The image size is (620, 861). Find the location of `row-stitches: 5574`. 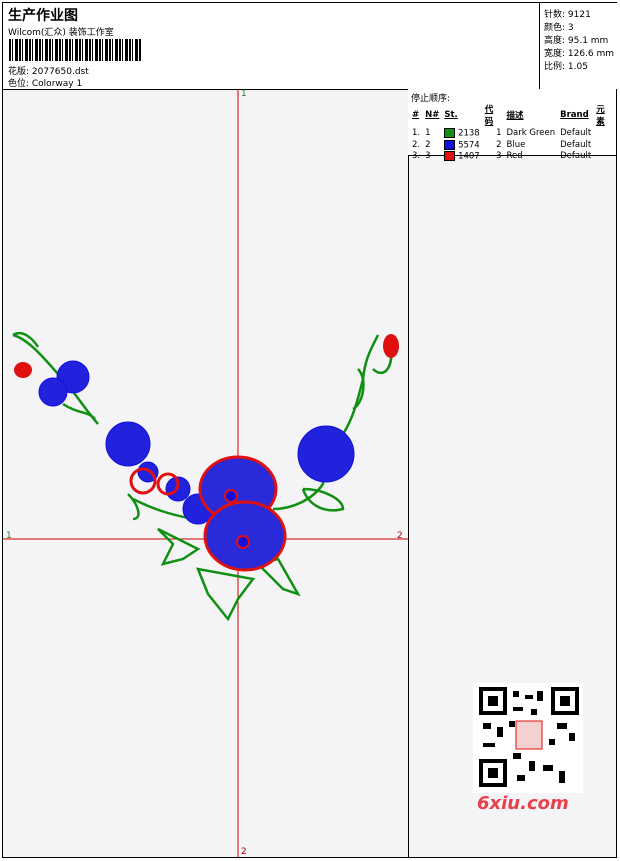

row-stitches: 5574 is located at coordinates (462, 145).